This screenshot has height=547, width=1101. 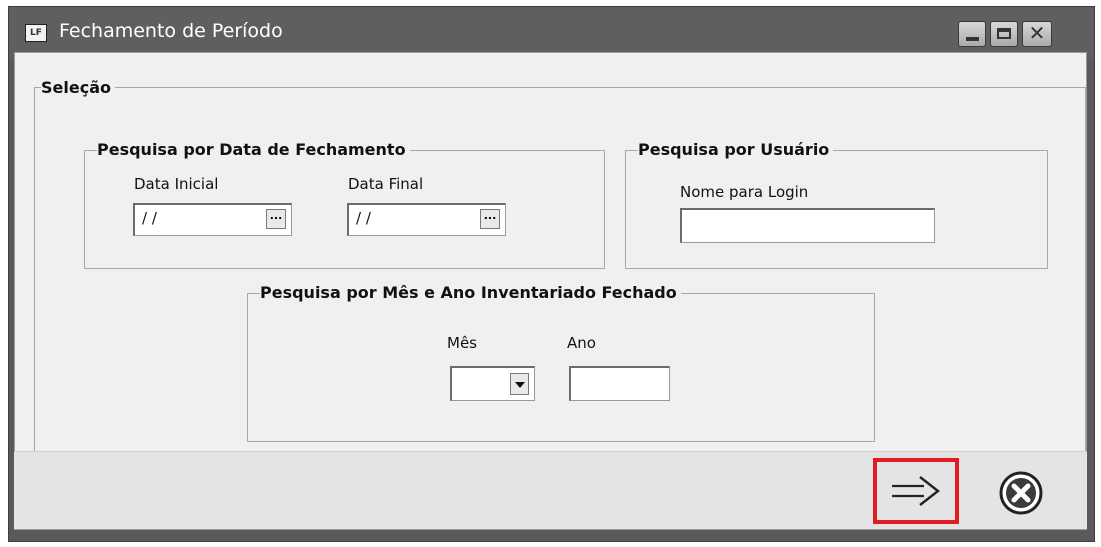 I want to click on user-search-legend: Pesquisa por Usuário, so click(x=736, y=150).